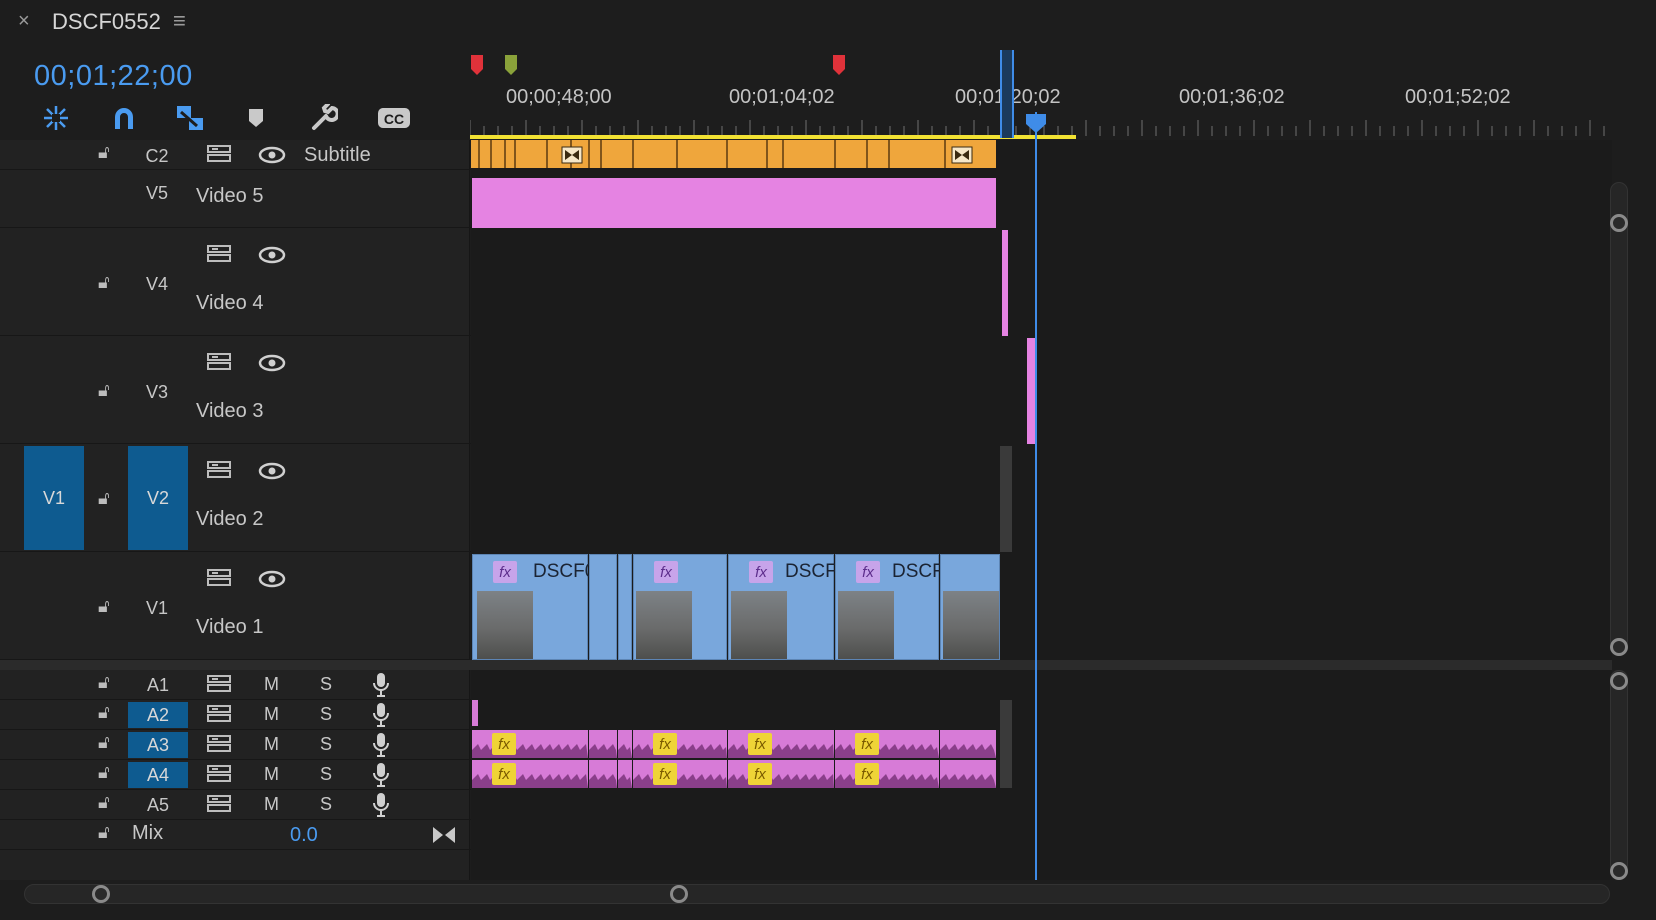 The height and width of the screenshot is (920, 1656). Describe the element at coordinates (56, 118) in the screenshot. I see `snap-in-sequence-icon` at that location.